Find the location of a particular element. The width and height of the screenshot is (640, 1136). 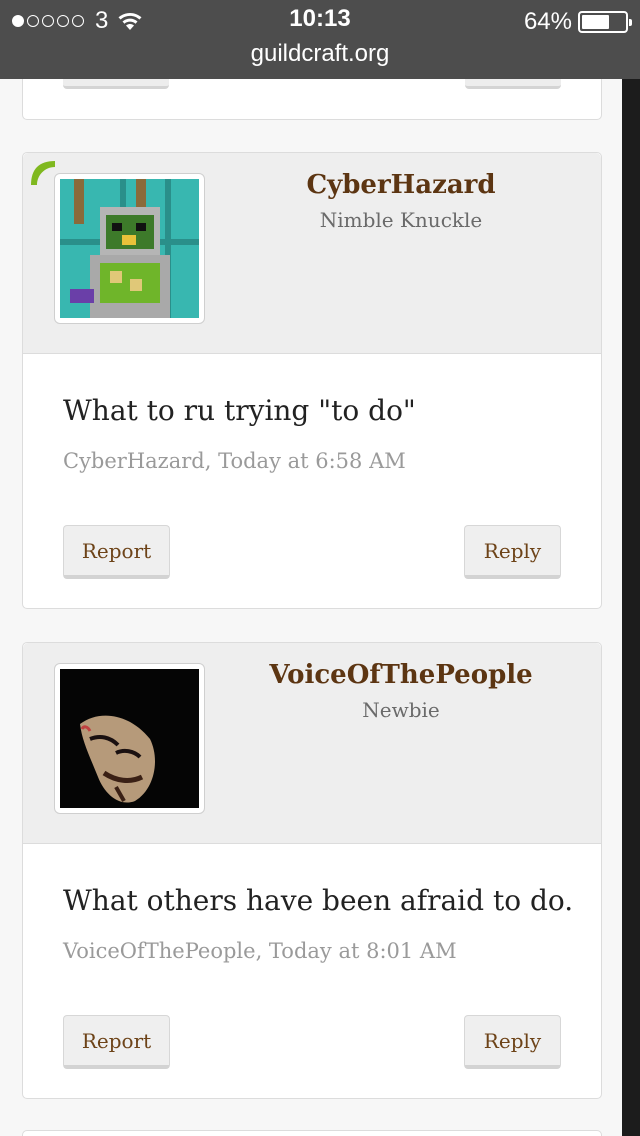

post-meta: VoiceOfThePeople, Today at 8:01 AM is located at coordinates (260, 951).